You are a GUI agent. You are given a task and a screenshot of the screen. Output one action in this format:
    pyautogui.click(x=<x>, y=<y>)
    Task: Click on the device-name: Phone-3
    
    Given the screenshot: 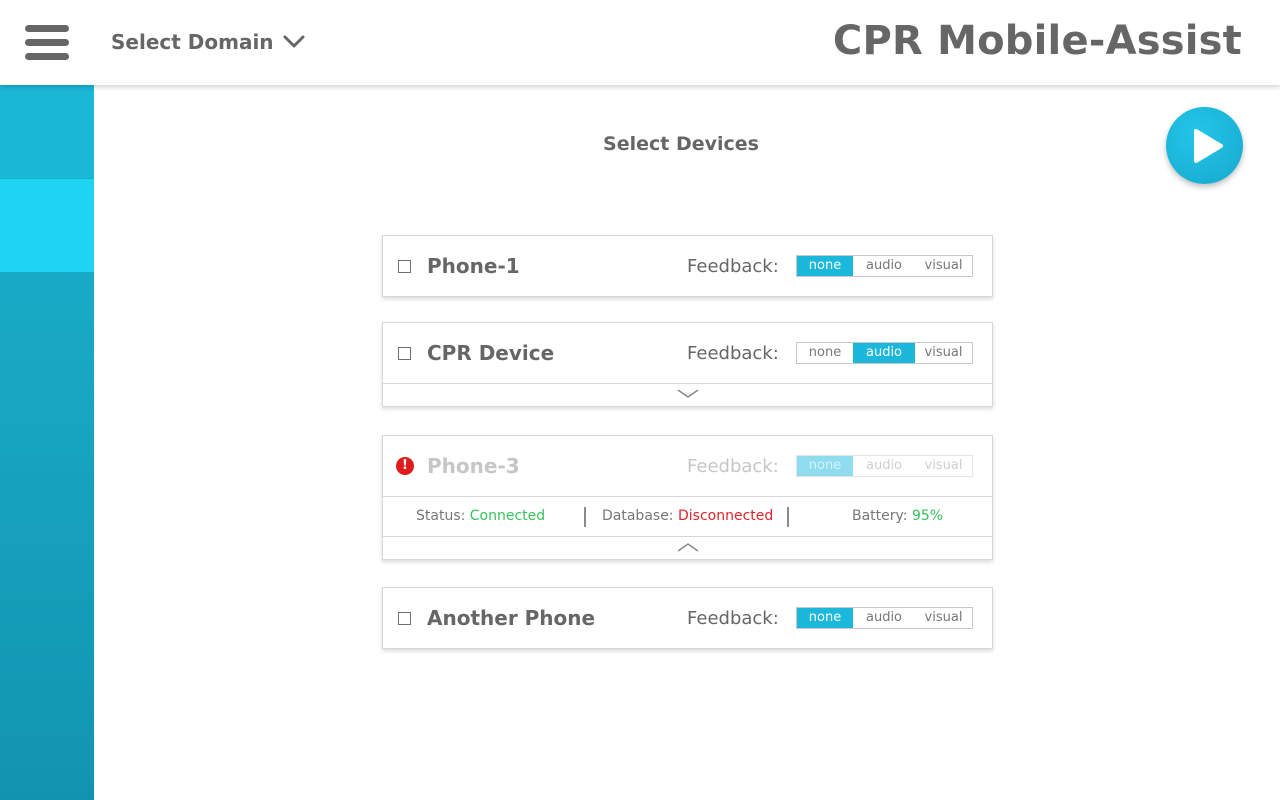 What is the action you would take?
    pyautogui.click(x=473, y=466)
    